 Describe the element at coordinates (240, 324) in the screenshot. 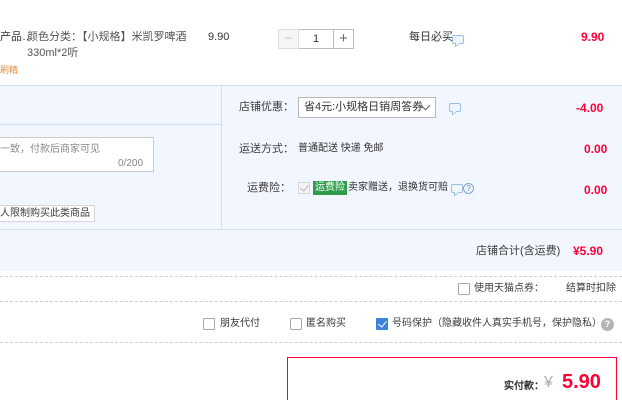

I see `friend-pay-label: 朋友代付` at that location.